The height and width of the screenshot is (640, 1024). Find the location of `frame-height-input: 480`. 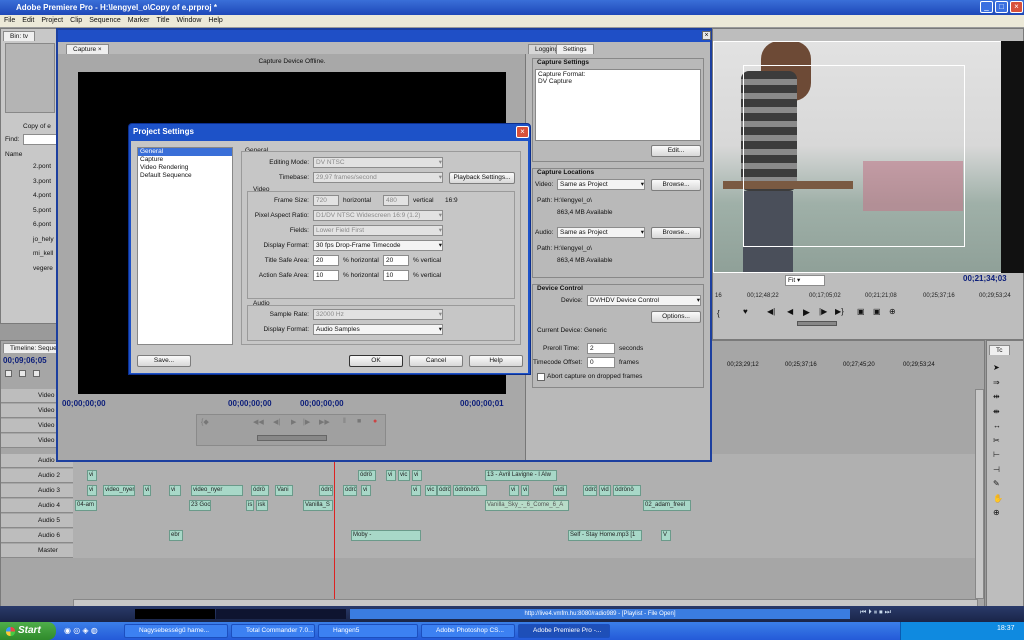

frame-height-input: 480 is located at coordinates (396, 200).